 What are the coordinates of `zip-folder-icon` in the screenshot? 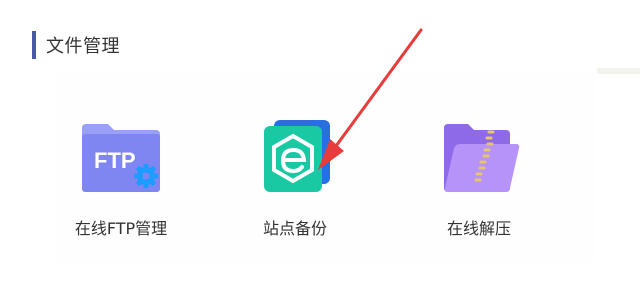 It's located at (479, 158).